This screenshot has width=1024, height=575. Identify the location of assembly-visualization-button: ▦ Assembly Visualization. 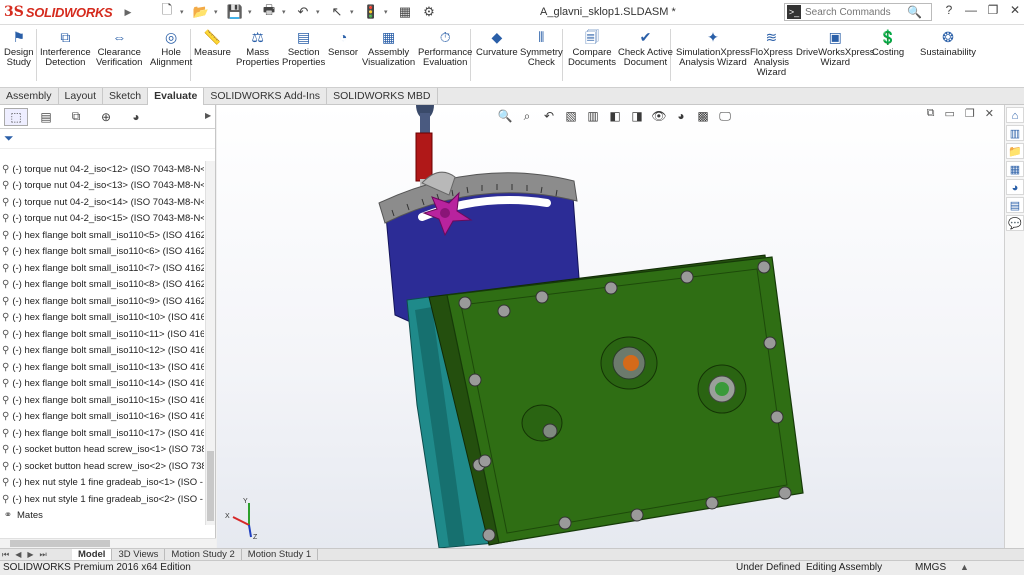
(388, 48).